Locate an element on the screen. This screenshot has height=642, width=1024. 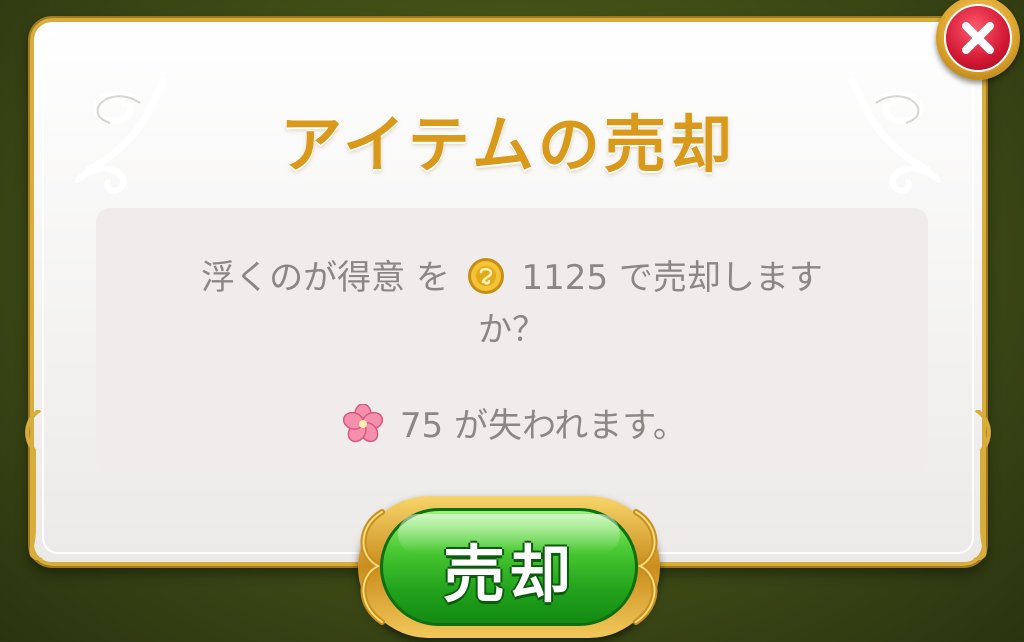
sell-button: 売却 is located at coordinates (509, 567).